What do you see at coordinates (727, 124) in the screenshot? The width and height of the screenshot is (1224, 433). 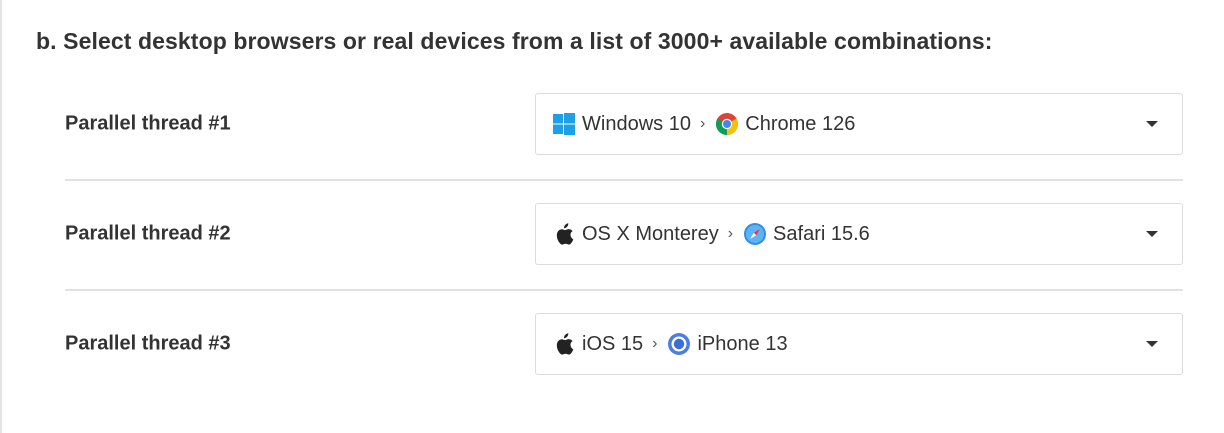 I see `chrome-icon` at bounding box center [727, 124].